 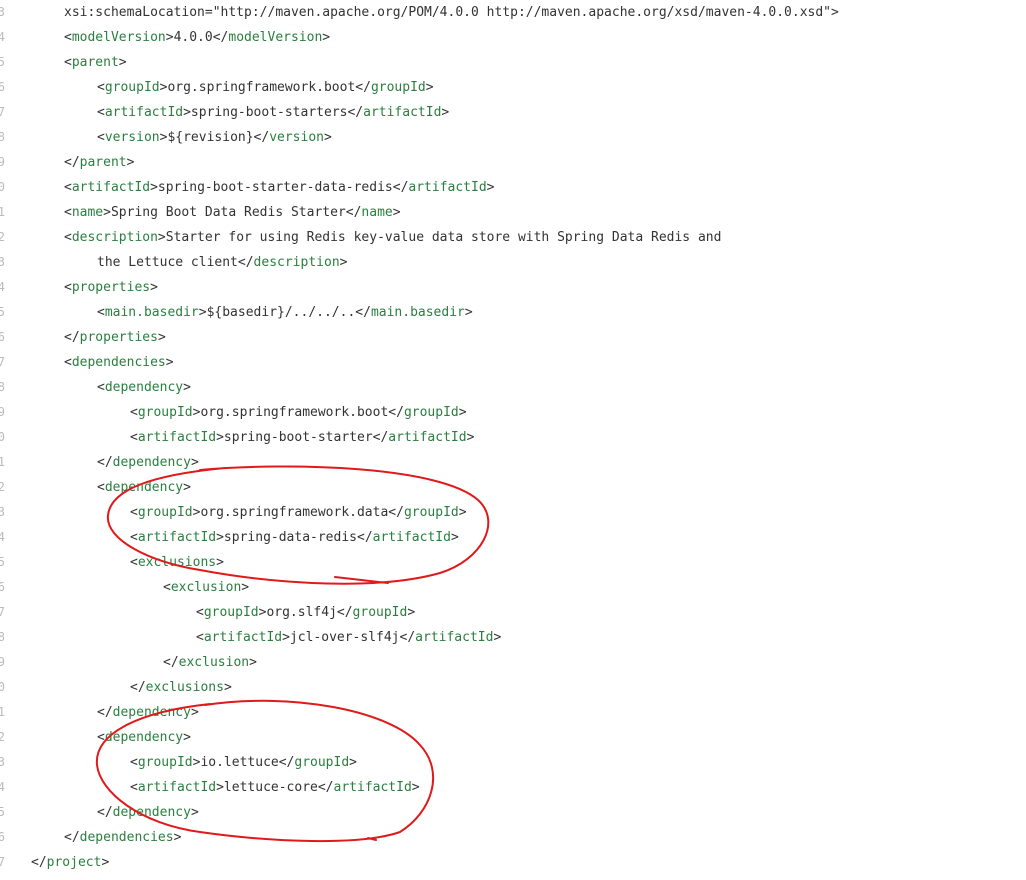 What do you see at coordinates (2, 412) in the screenshot?
I see `line-number: 9` at bounding box center [2, 412].